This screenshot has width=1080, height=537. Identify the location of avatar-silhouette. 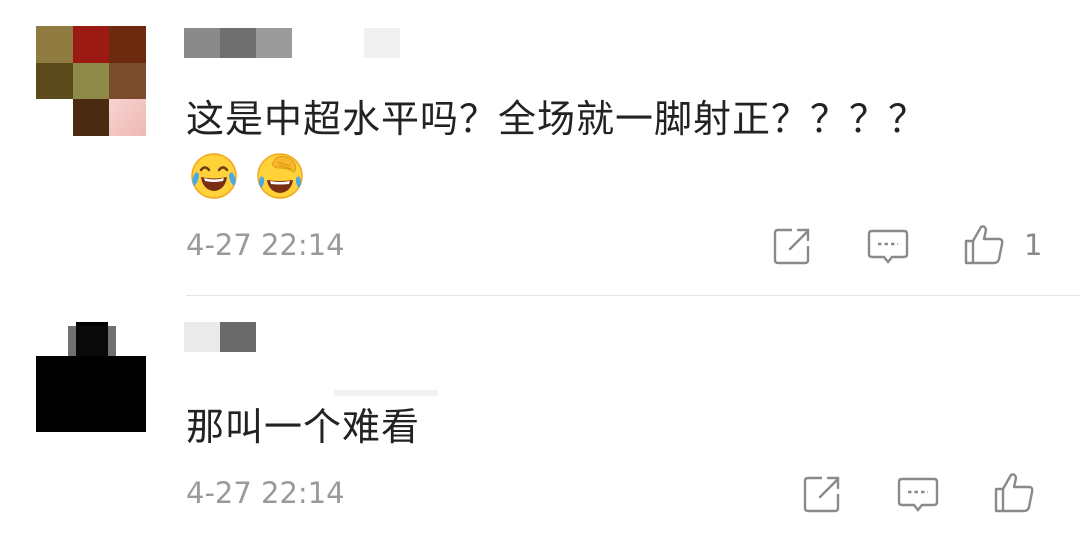
(91, 377).